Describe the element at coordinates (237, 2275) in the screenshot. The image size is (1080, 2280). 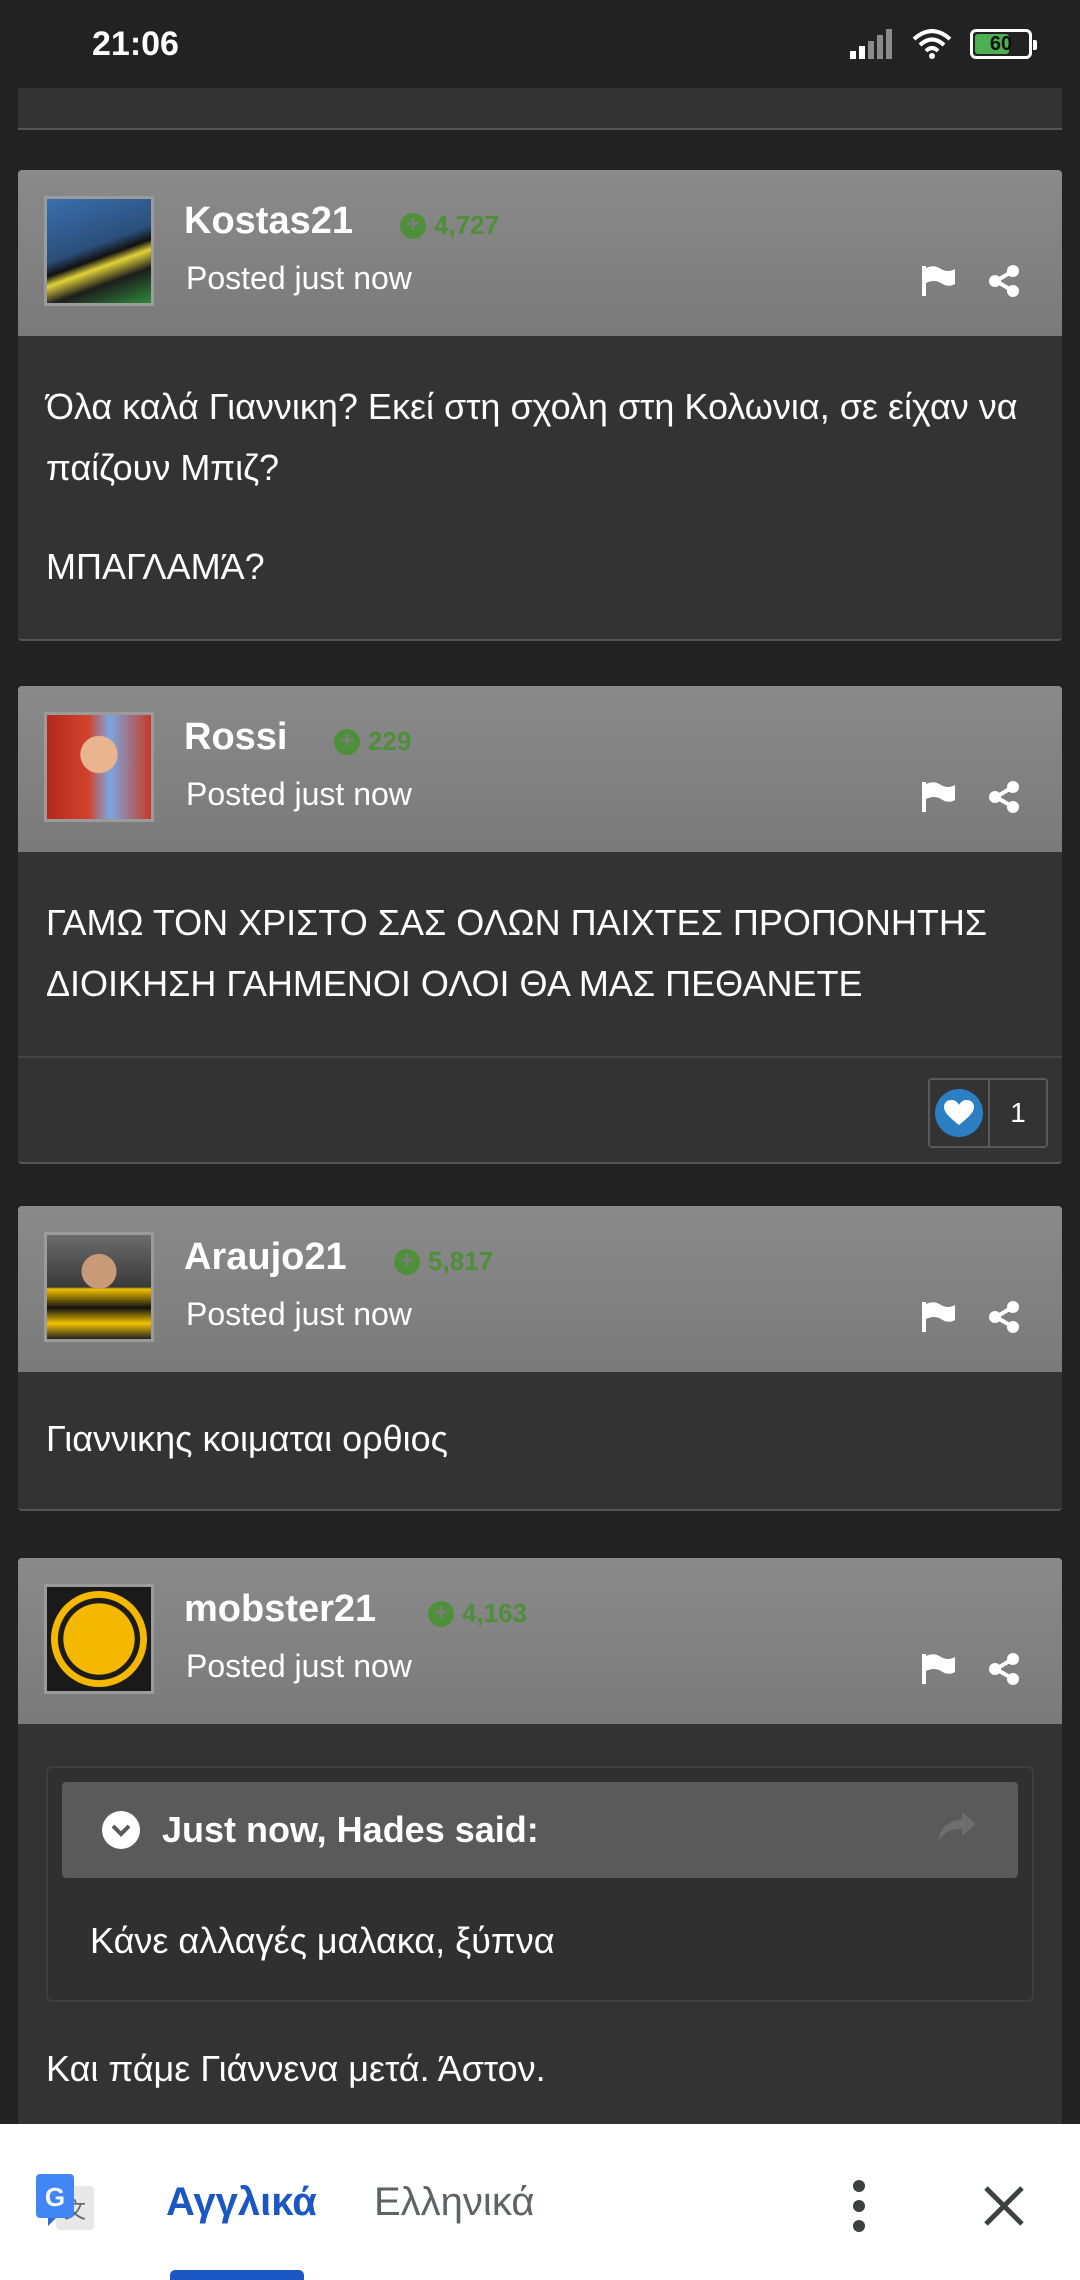
I see `active-tab-indicator` at that location.